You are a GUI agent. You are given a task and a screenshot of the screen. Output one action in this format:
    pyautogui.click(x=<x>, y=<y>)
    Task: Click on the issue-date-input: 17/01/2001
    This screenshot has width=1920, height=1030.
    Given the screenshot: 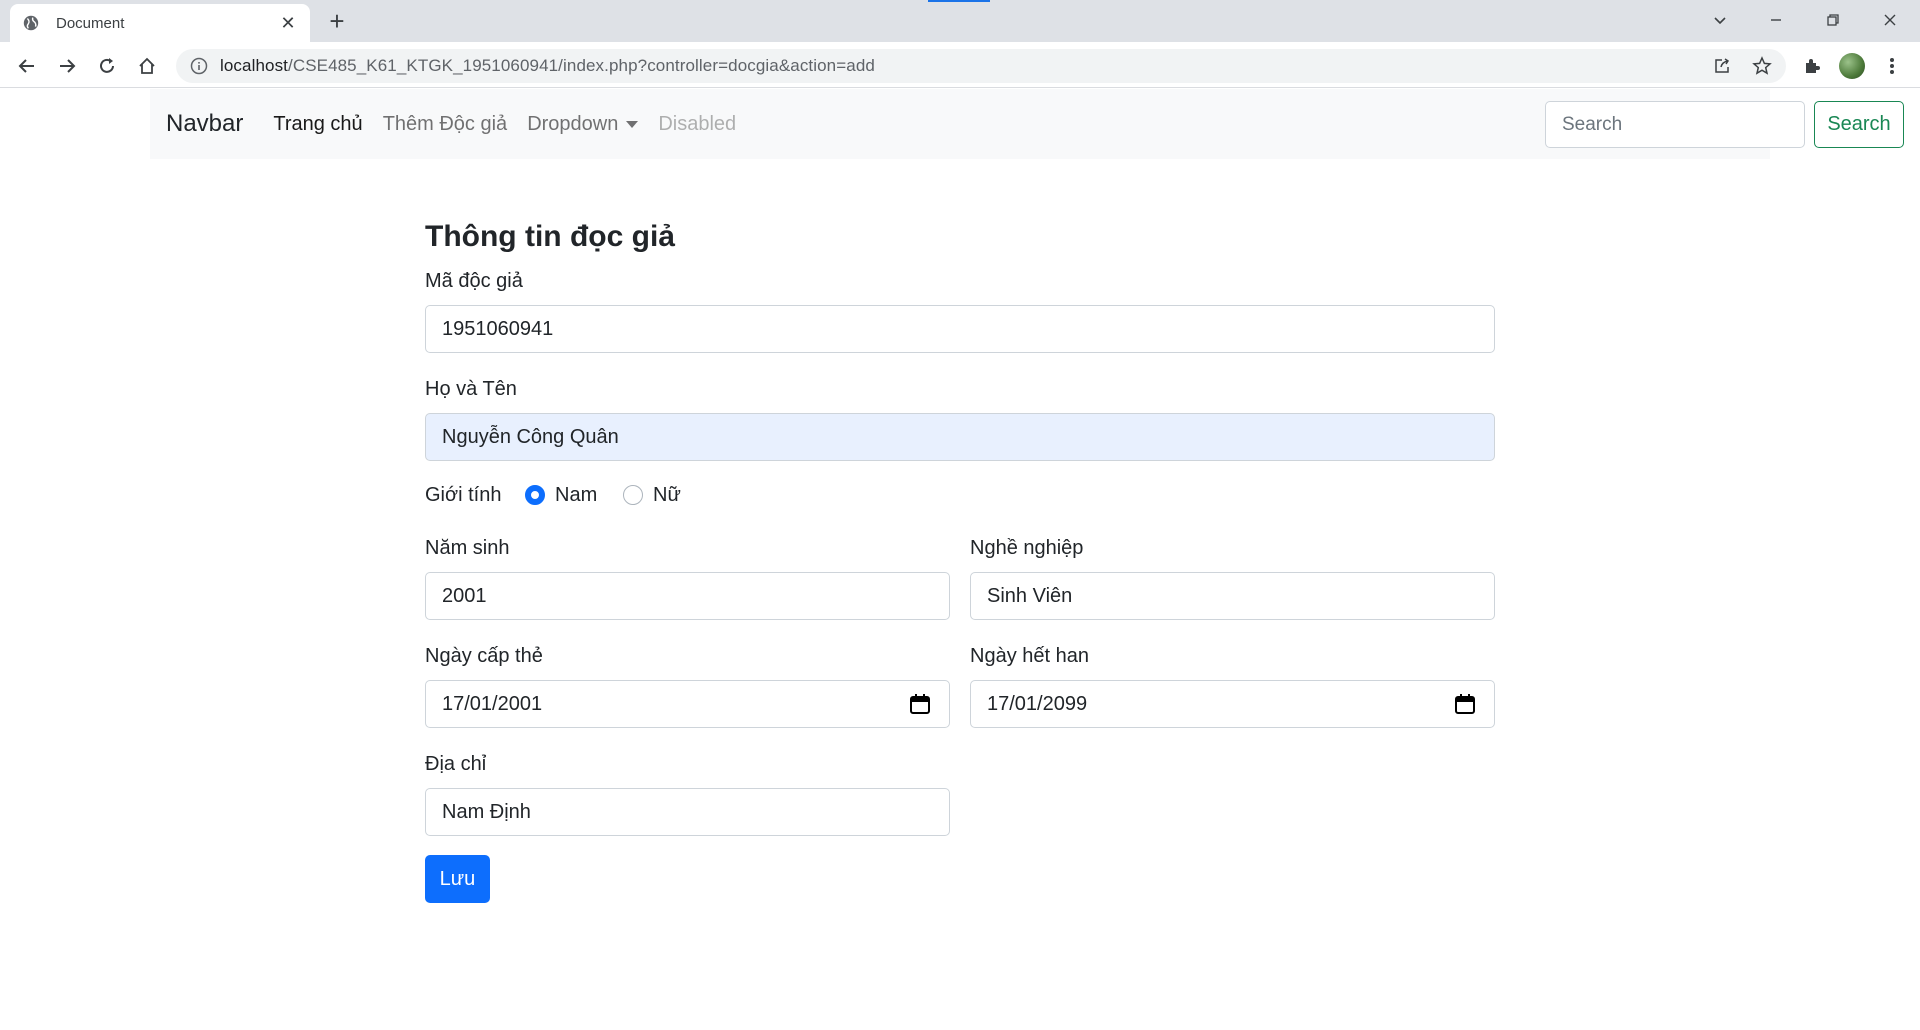 What is the action you would take?
    pyautogui.click(x=687, y=704)
    